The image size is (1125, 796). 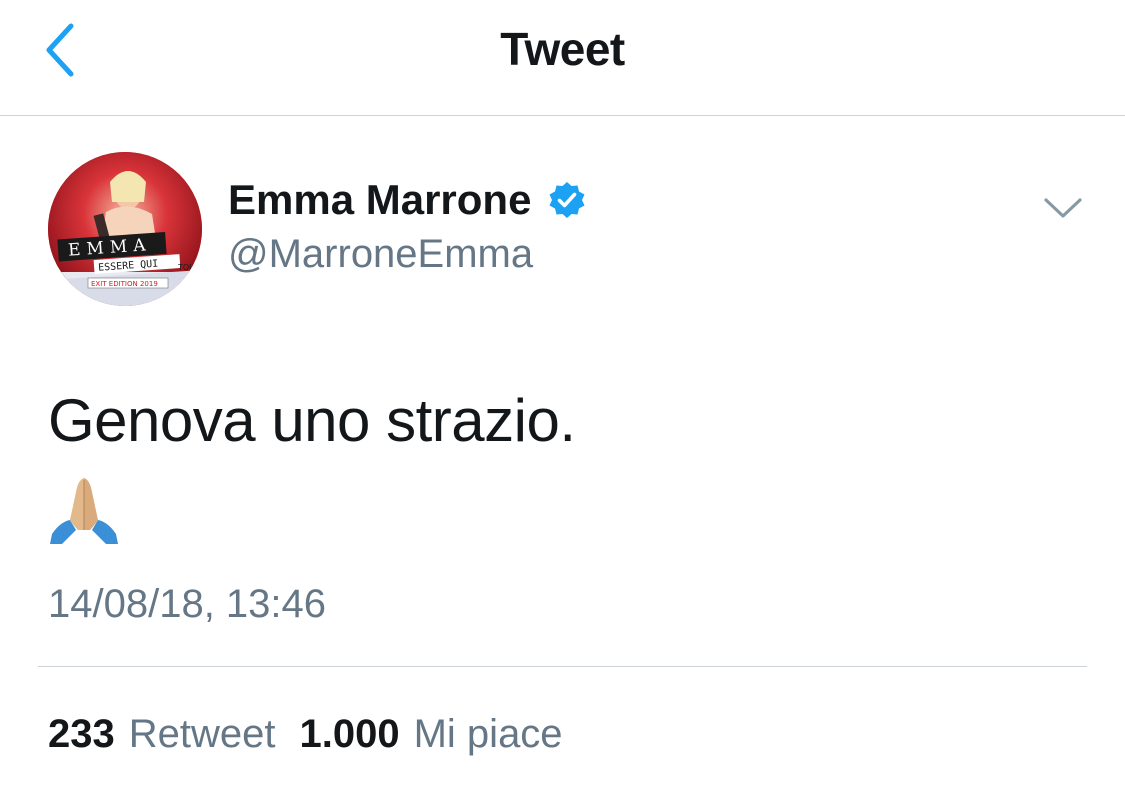 I want to click on tweet-timestamp: 14/08/18, 13:46, so click(x=187, y=604).